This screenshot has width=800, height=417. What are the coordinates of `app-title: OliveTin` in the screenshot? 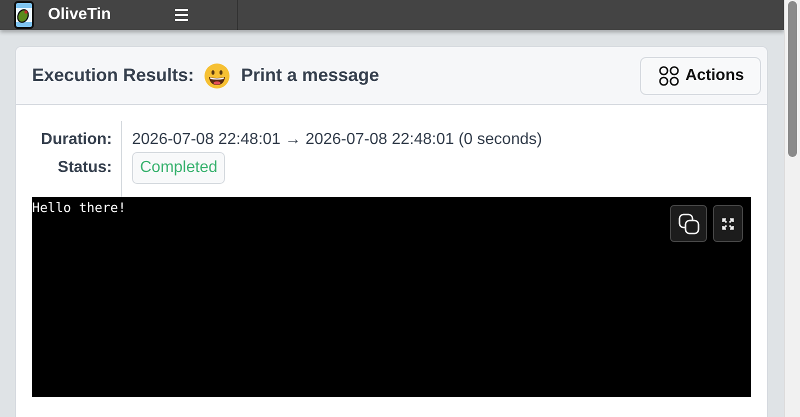 It's located at (79, 15).